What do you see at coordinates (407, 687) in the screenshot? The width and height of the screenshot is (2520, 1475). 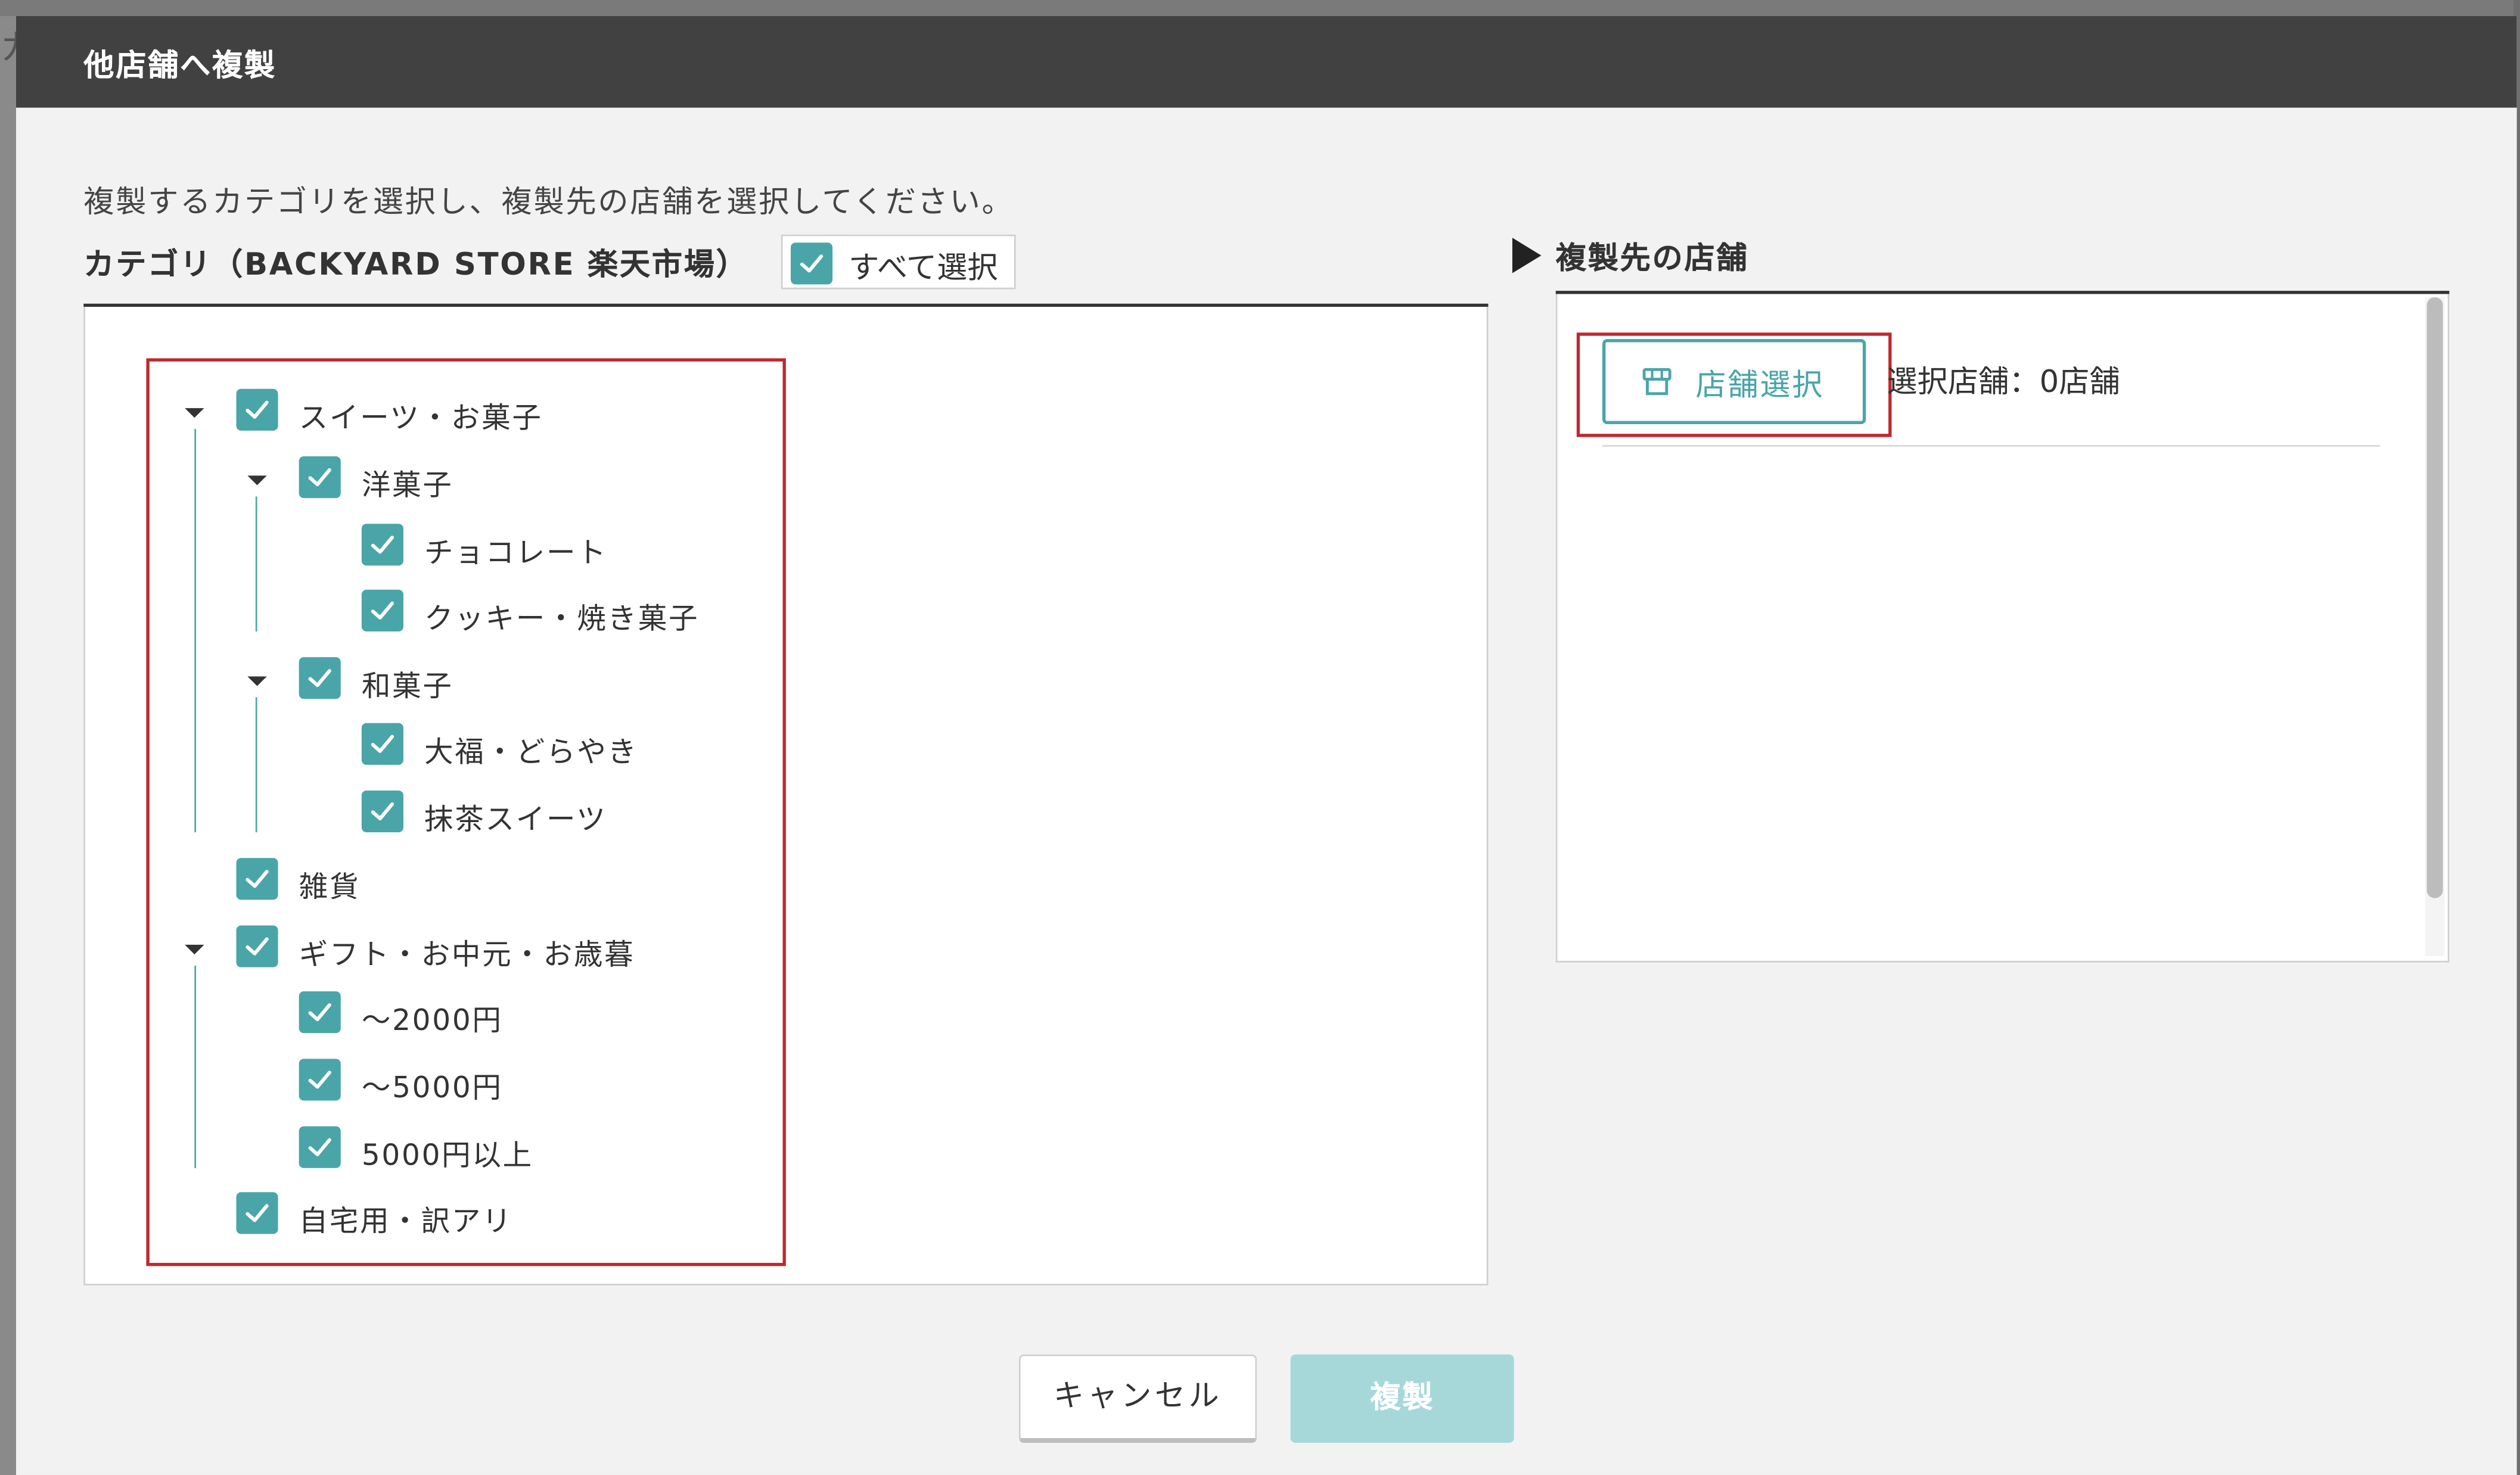 I see `tree-item-label: 和菓子` at bounding box center [407, 687].